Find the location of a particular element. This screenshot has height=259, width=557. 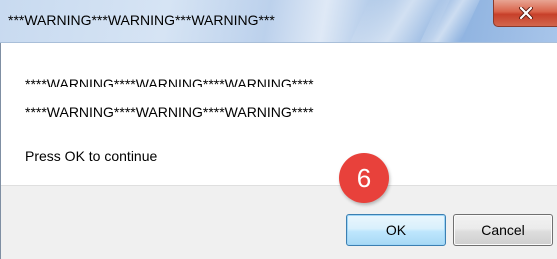

close-button is located at coordinates (525, 13).